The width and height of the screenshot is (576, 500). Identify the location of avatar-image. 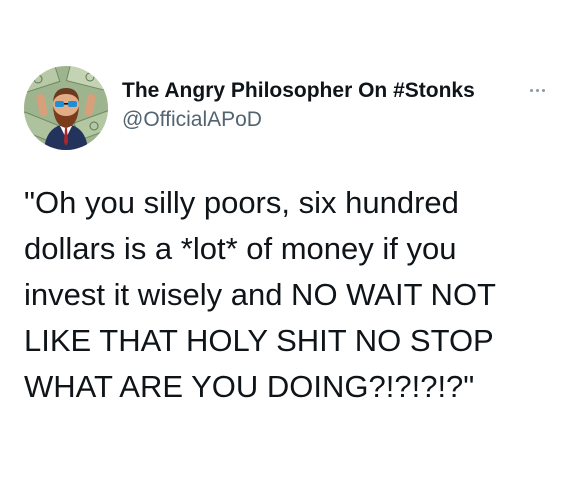
(66, 108).